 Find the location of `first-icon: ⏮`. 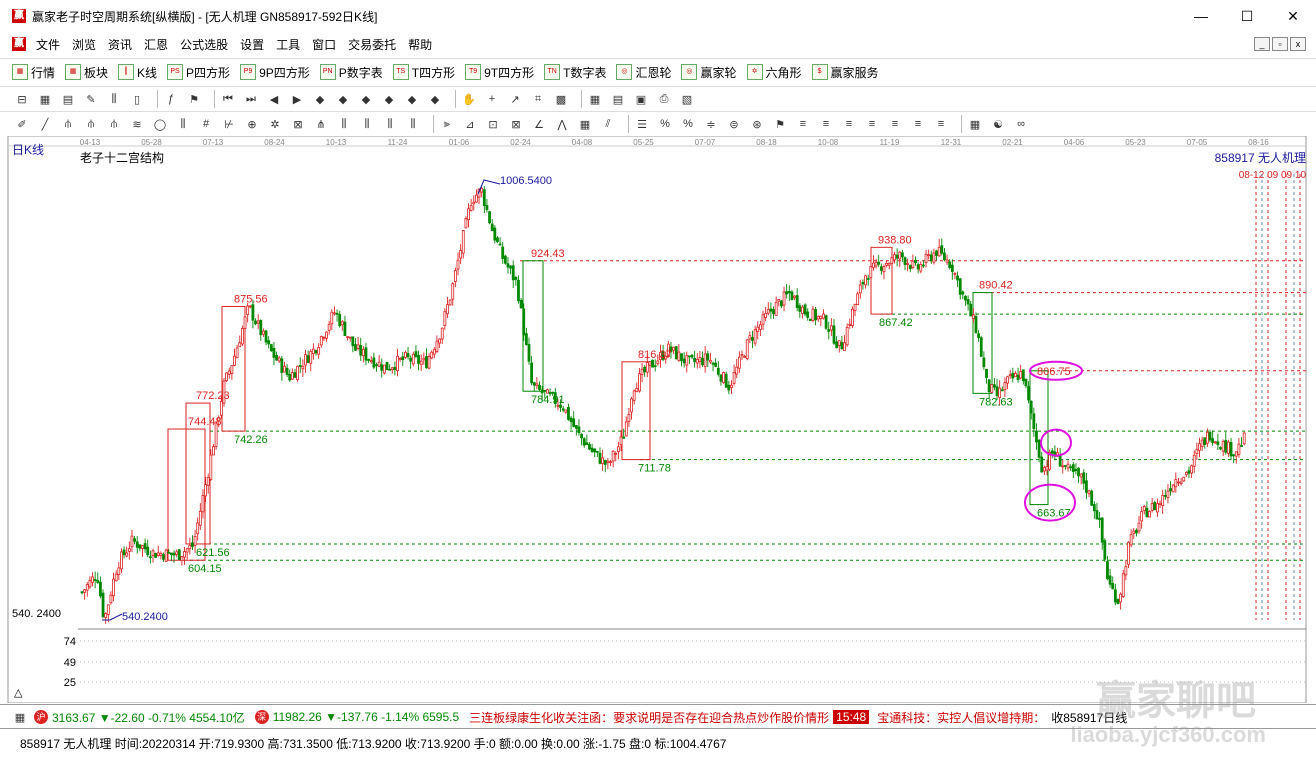

first-icon: ⏮ is located at coordinates (228, 99).